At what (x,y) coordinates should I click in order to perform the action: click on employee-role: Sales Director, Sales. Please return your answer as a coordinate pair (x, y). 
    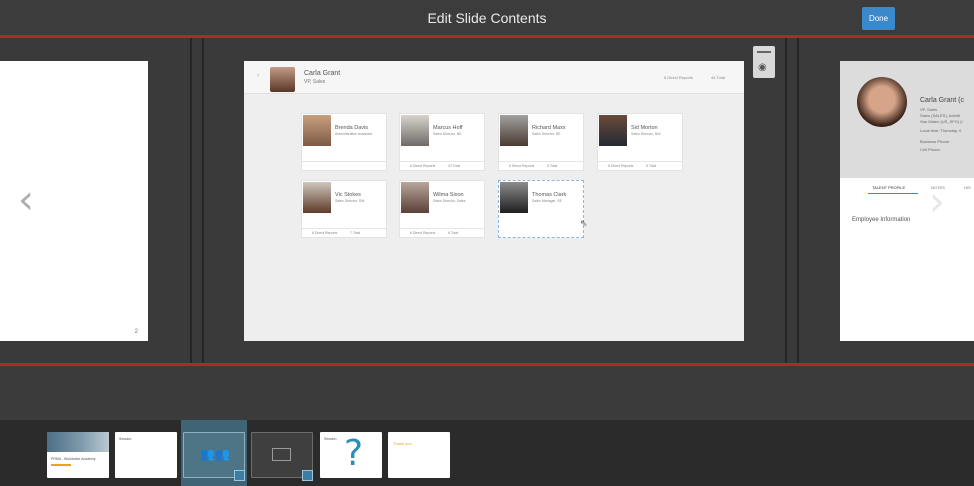
    Looking at the image, I should click on (449, 201).